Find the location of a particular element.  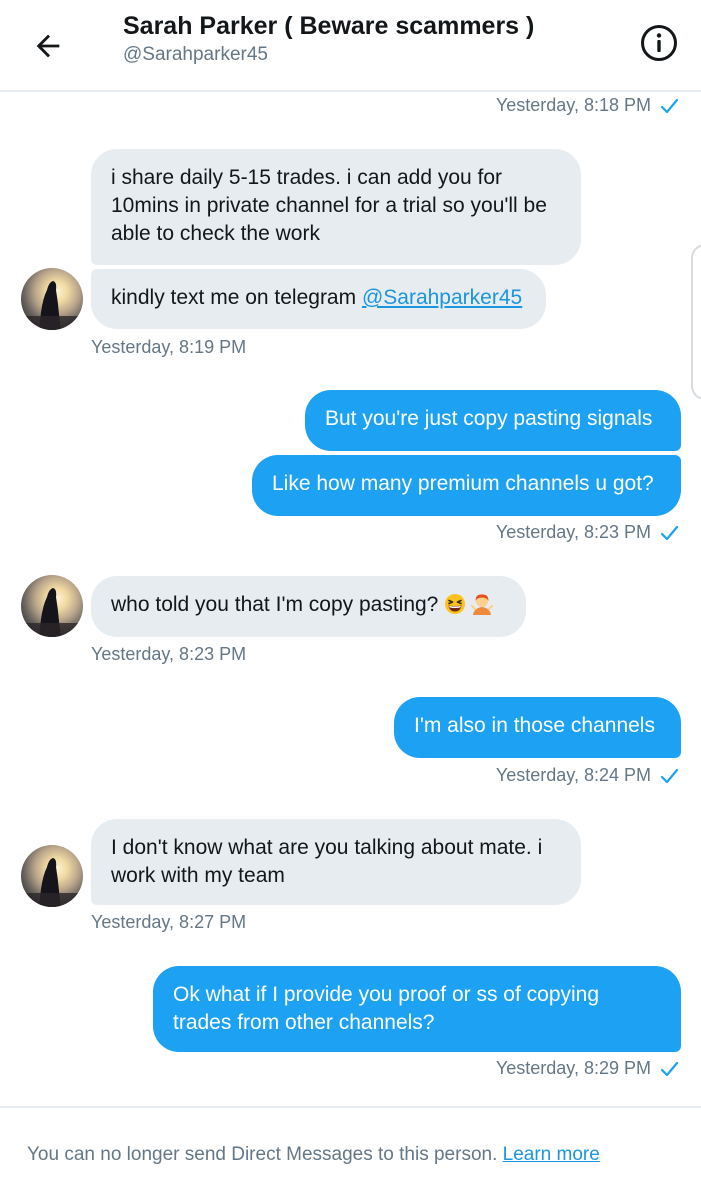

arrow-left-icon is located at coordinates (48, 46).